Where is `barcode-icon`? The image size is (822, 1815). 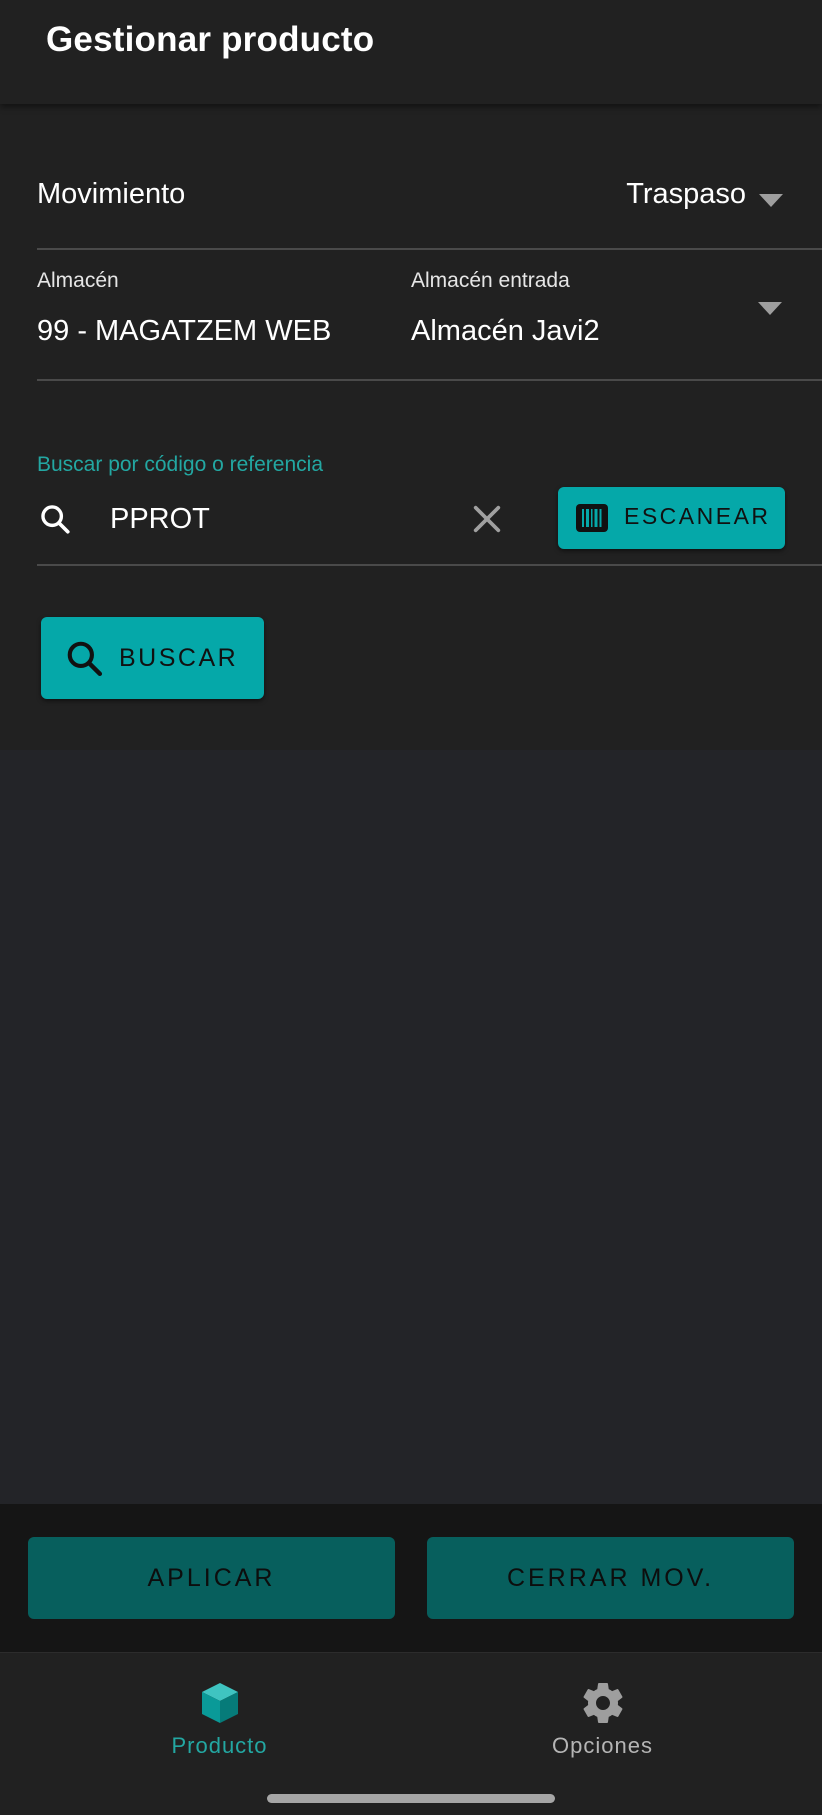 barcode-icon is located at coordinates (592, 518).